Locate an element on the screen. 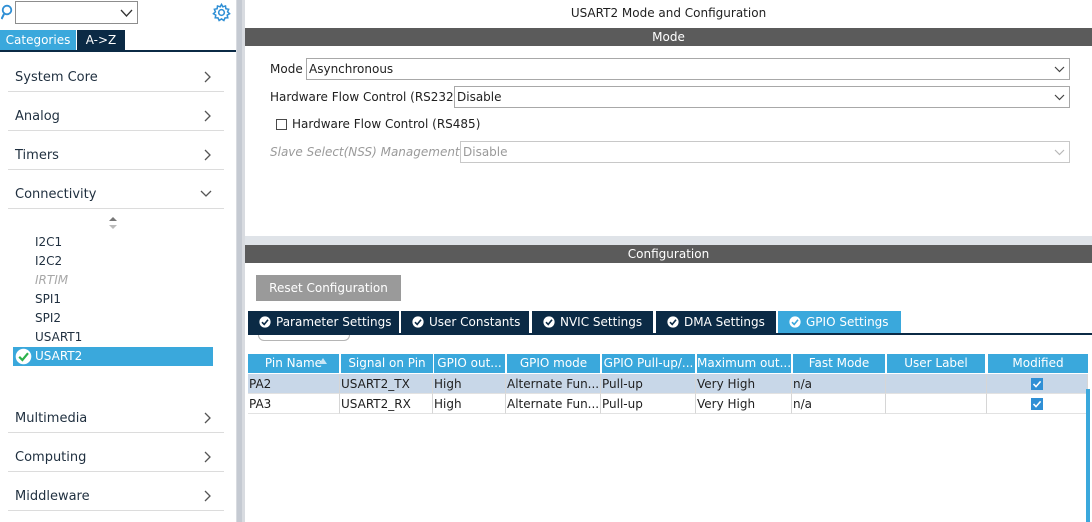 Image resolution: width=1092 pixels, height=522 pixels. tab-label: DMA Settings is located at coordinates (724, 322).